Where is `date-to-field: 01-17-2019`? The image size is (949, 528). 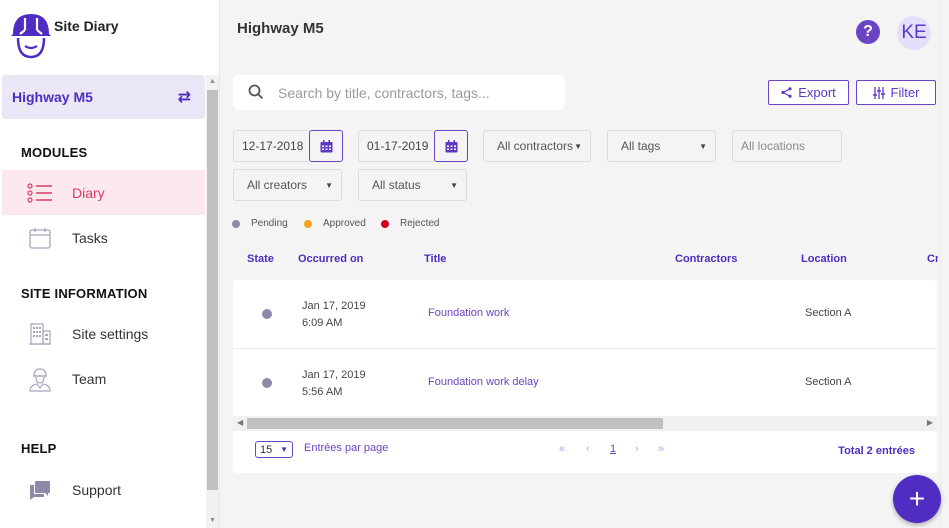 date-to-field: 01-17-2019 is located at coordinates (413, 146).